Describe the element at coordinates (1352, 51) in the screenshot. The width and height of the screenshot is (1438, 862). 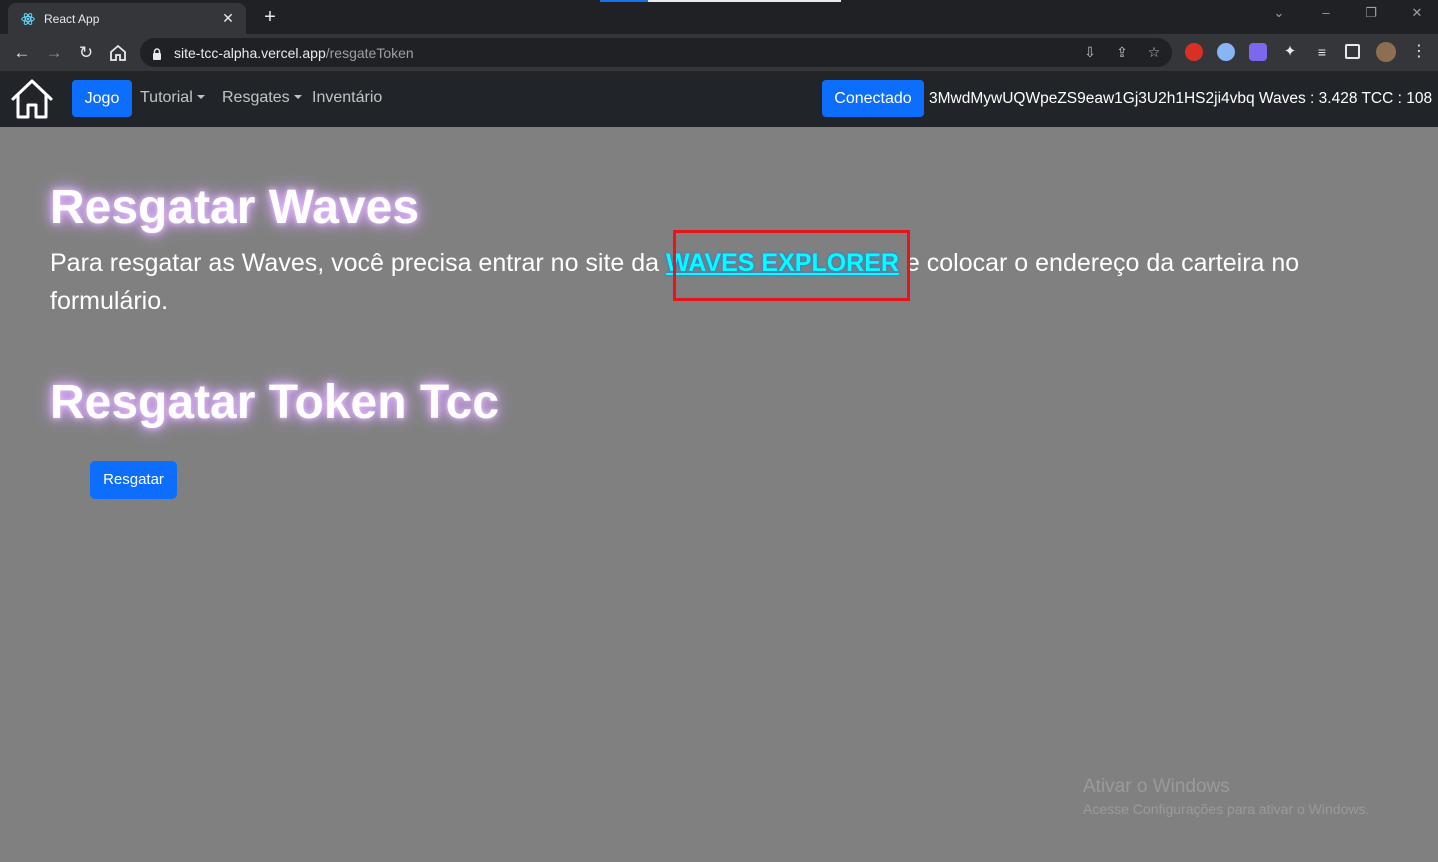
I see `side-panel-icon` at that location.